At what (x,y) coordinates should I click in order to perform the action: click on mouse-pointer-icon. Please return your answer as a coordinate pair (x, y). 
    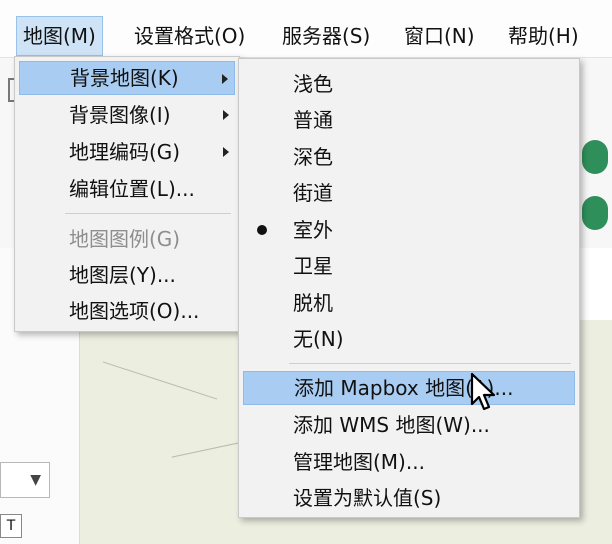
    Looking at the image, I should click on (483, 391).